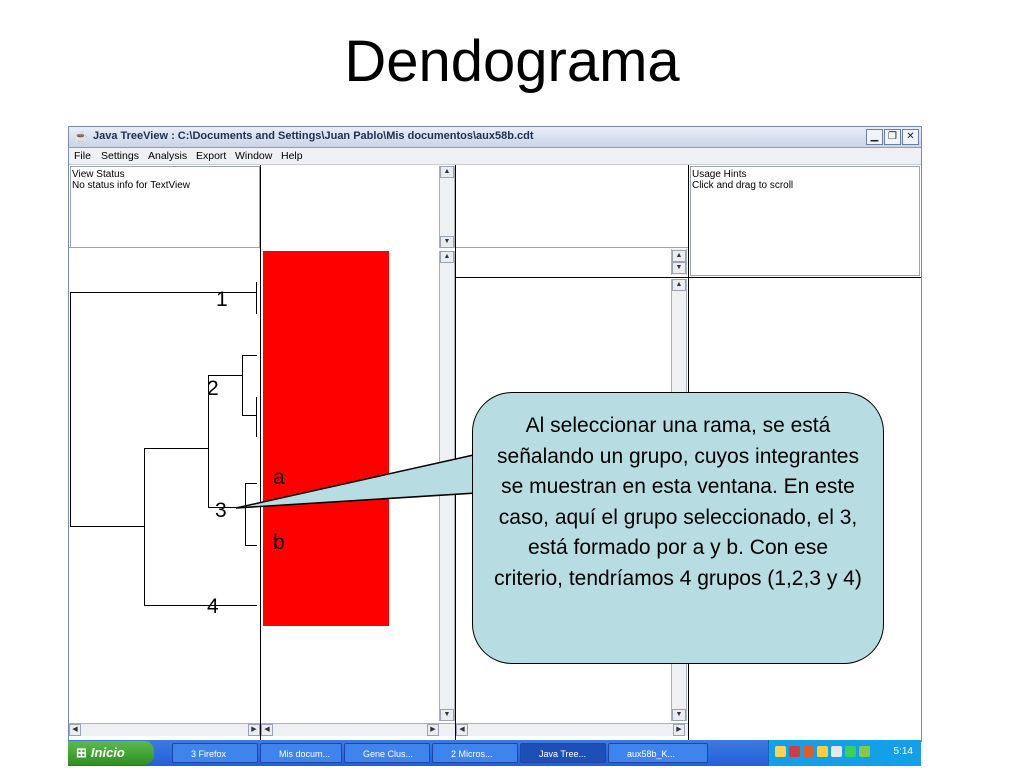  I want to click on system-tray: 5:14, so click(844, 753).